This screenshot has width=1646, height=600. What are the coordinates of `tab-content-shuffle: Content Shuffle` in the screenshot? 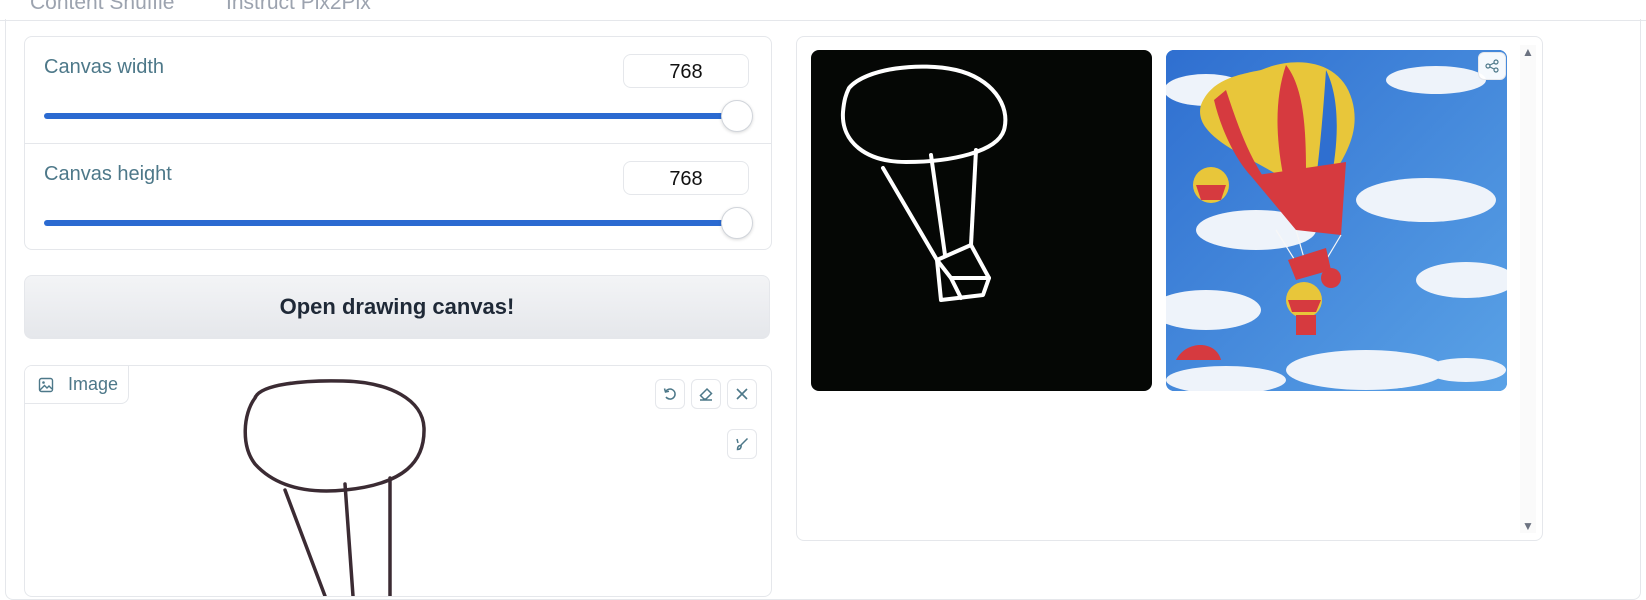 It's located at (102, 7).